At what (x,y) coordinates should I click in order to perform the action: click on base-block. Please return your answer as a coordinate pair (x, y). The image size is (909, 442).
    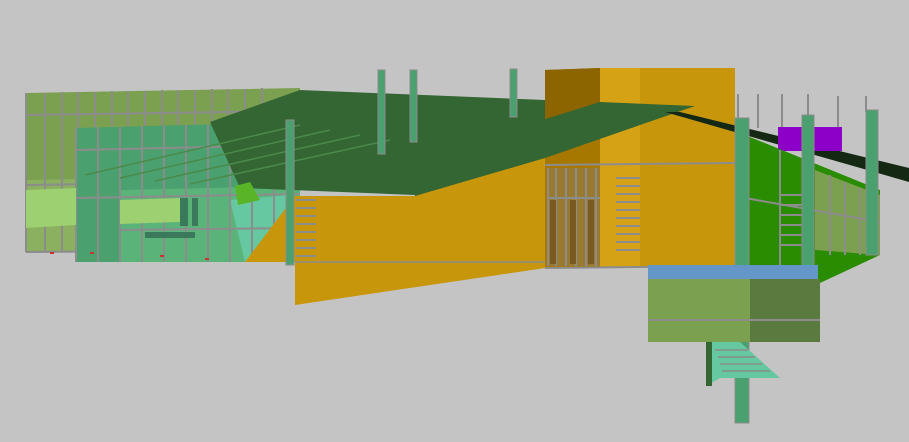
    Looking at the image, I should click on (734, 325).